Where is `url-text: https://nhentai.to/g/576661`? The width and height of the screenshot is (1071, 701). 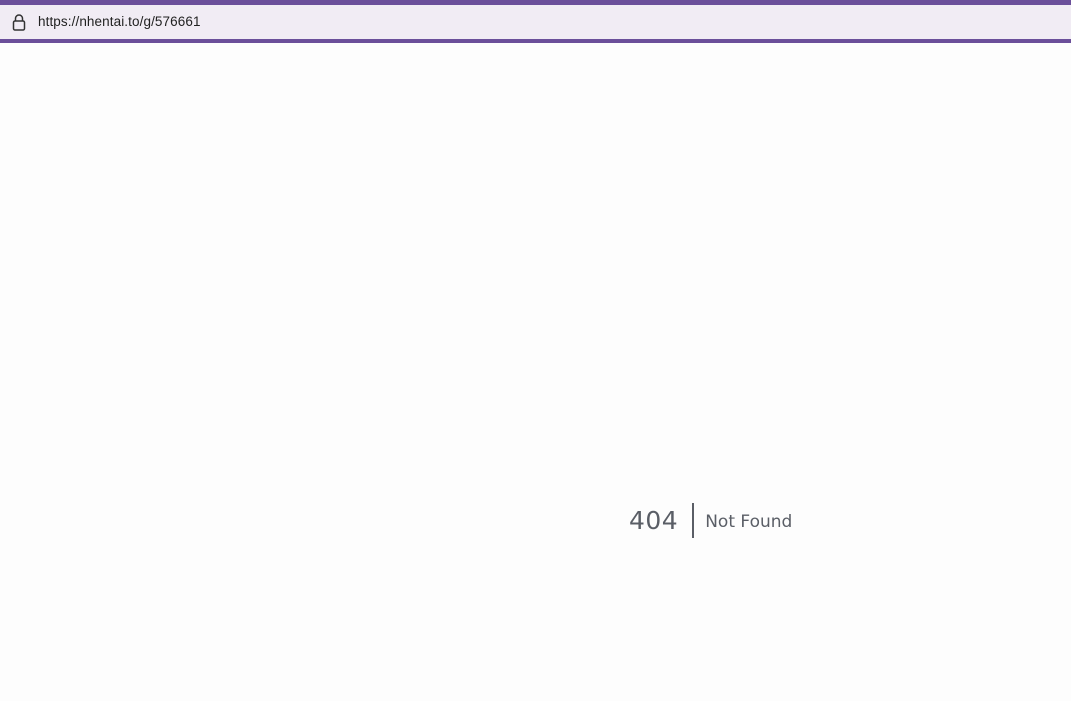
url-text: https://nhentai.to/g/576661 is located at coordinates (119, 21).